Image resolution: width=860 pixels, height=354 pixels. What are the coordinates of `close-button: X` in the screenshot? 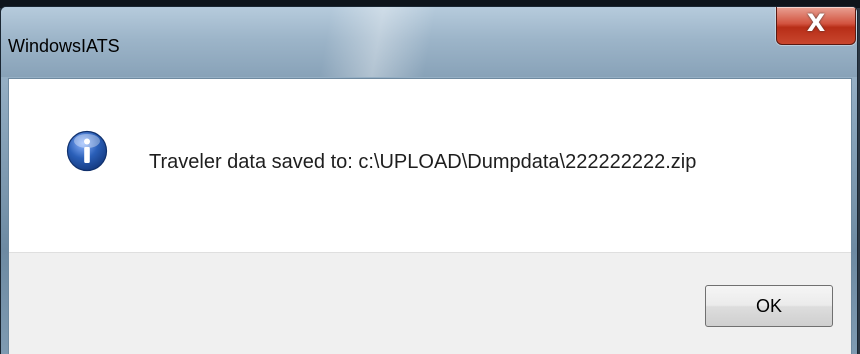 It's located at (816, 26).